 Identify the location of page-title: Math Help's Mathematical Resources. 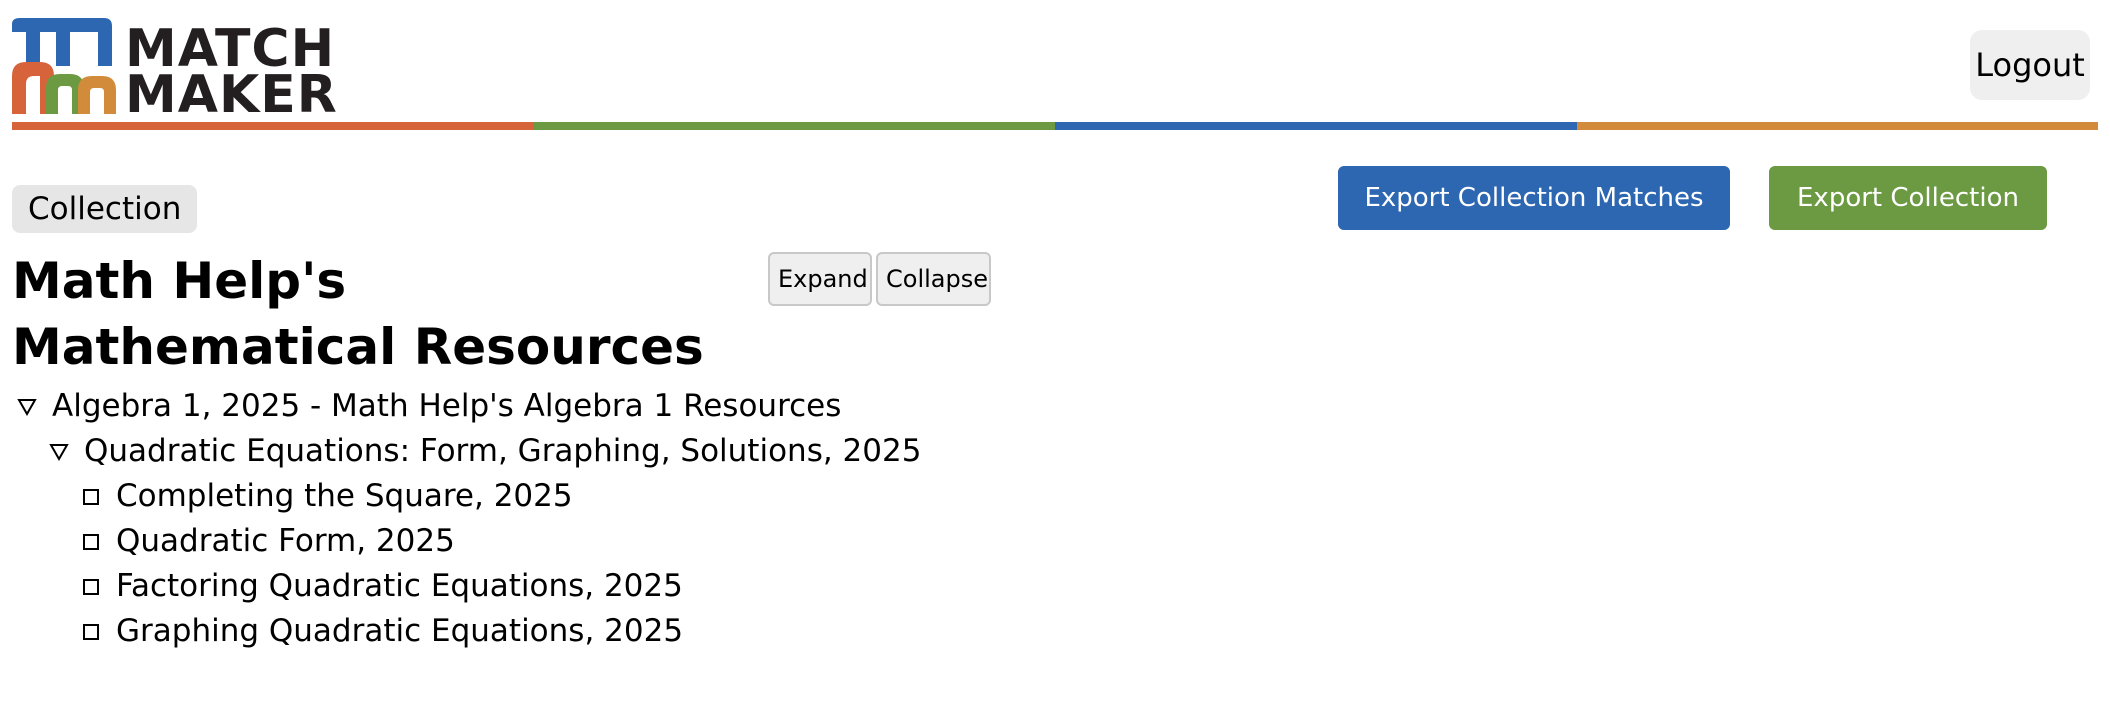
(358, 314).